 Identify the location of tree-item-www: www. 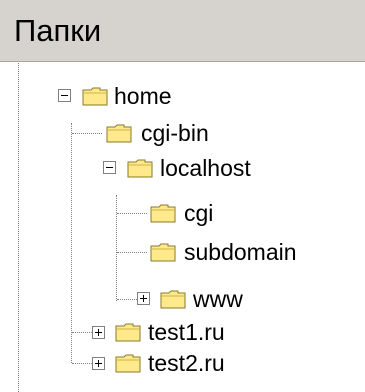
(182, 299).